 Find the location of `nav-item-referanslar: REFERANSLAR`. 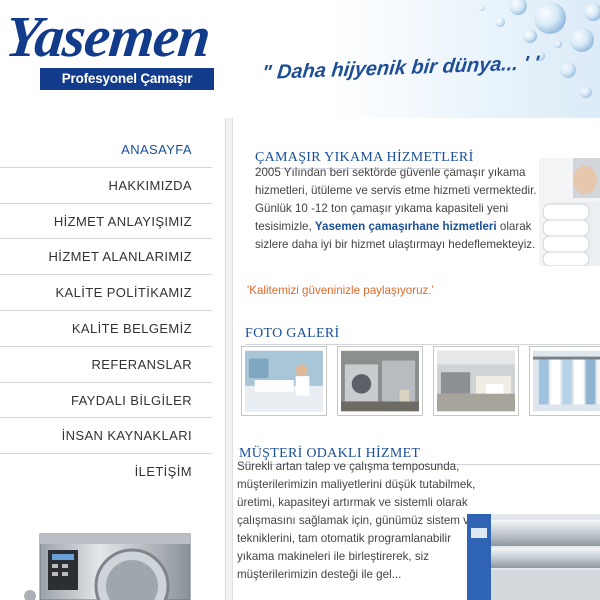

nav-item-referanslar: REFERANSLAR is located at coordinates (106, 365).